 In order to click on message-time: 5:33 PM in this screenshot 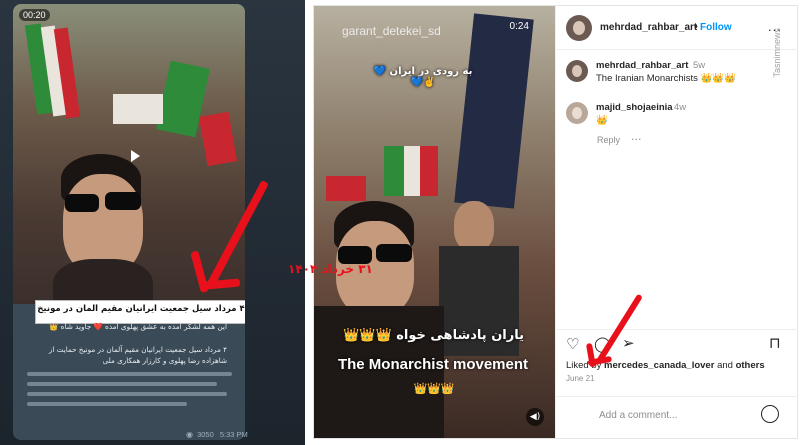, I will do `click(233, 434)`.